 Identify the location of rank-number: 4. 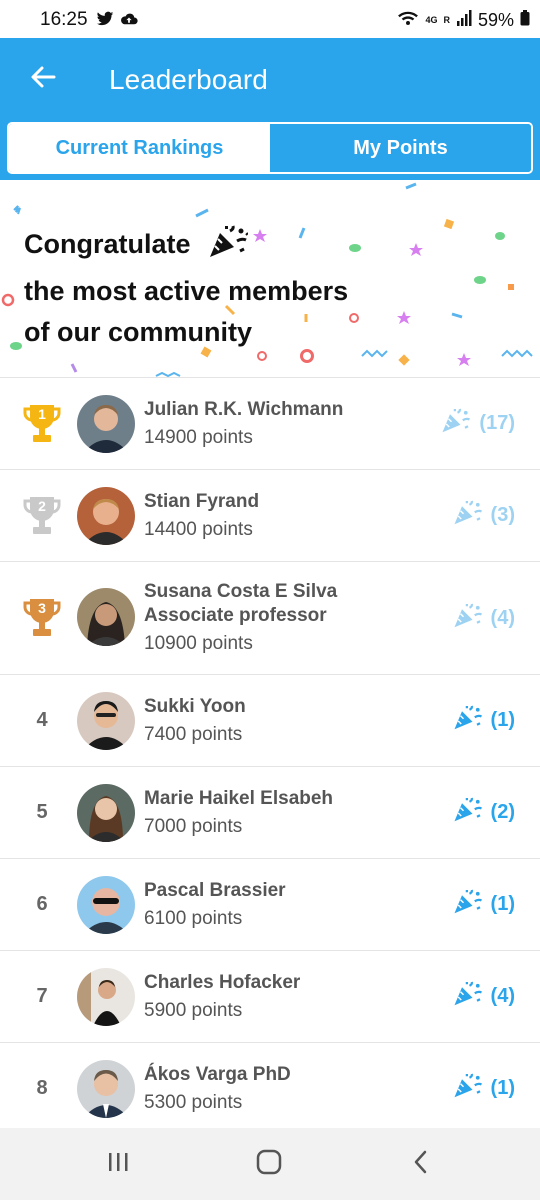
(42, 720).